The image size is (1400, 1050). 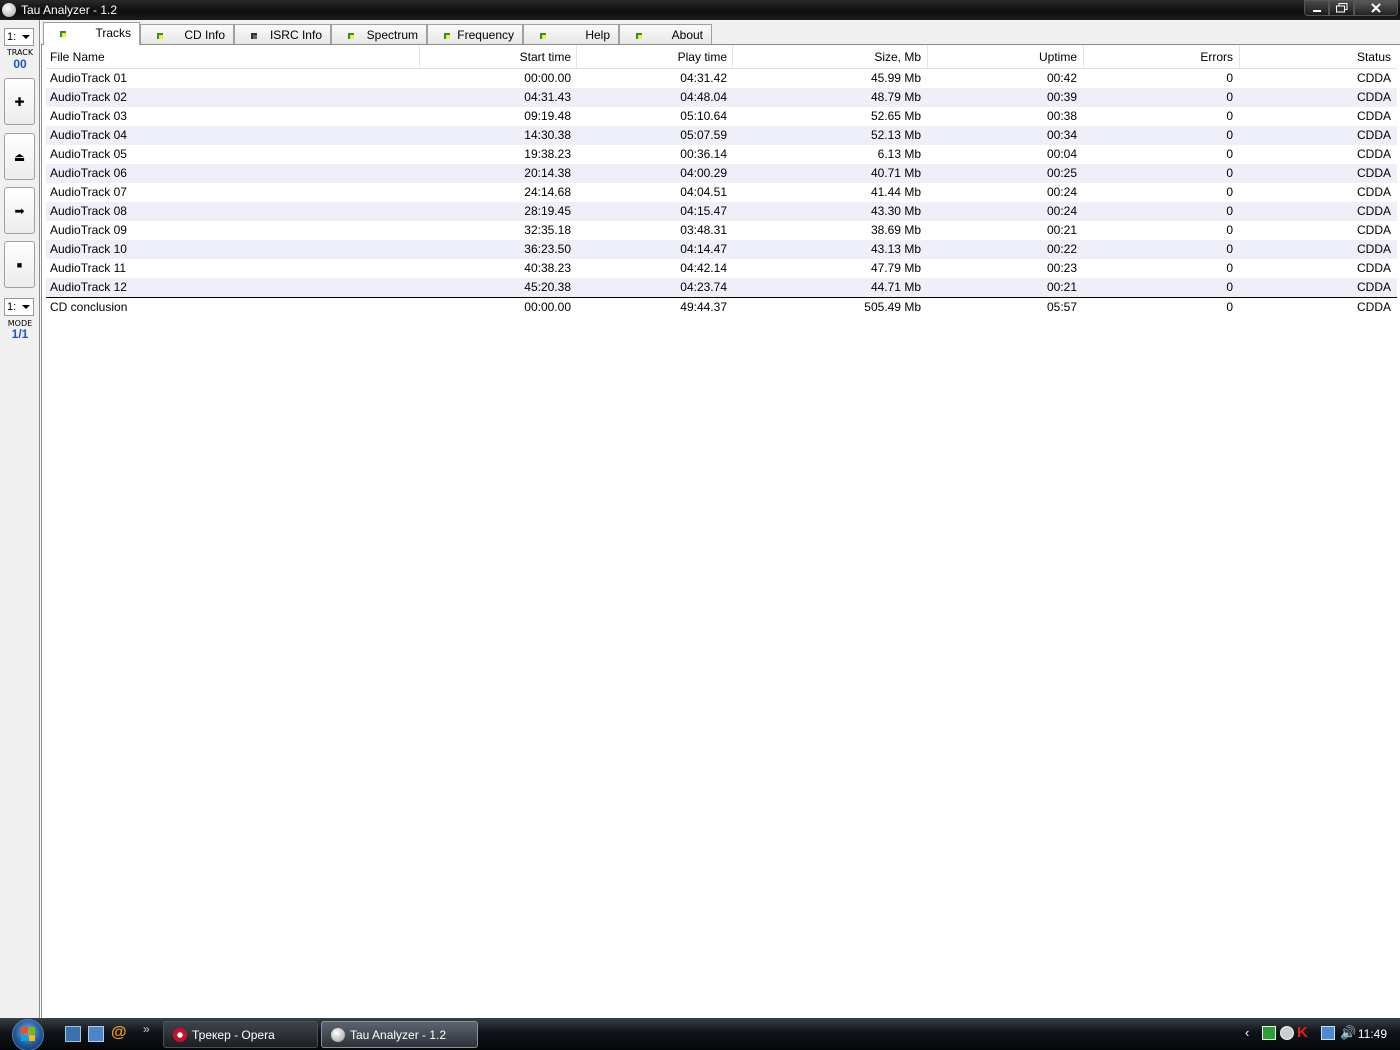 What do you see at coordinates (703, 78) in the screenshot?
I see `cell-play-time: 04:31.42` at bounding box center [703, 78].